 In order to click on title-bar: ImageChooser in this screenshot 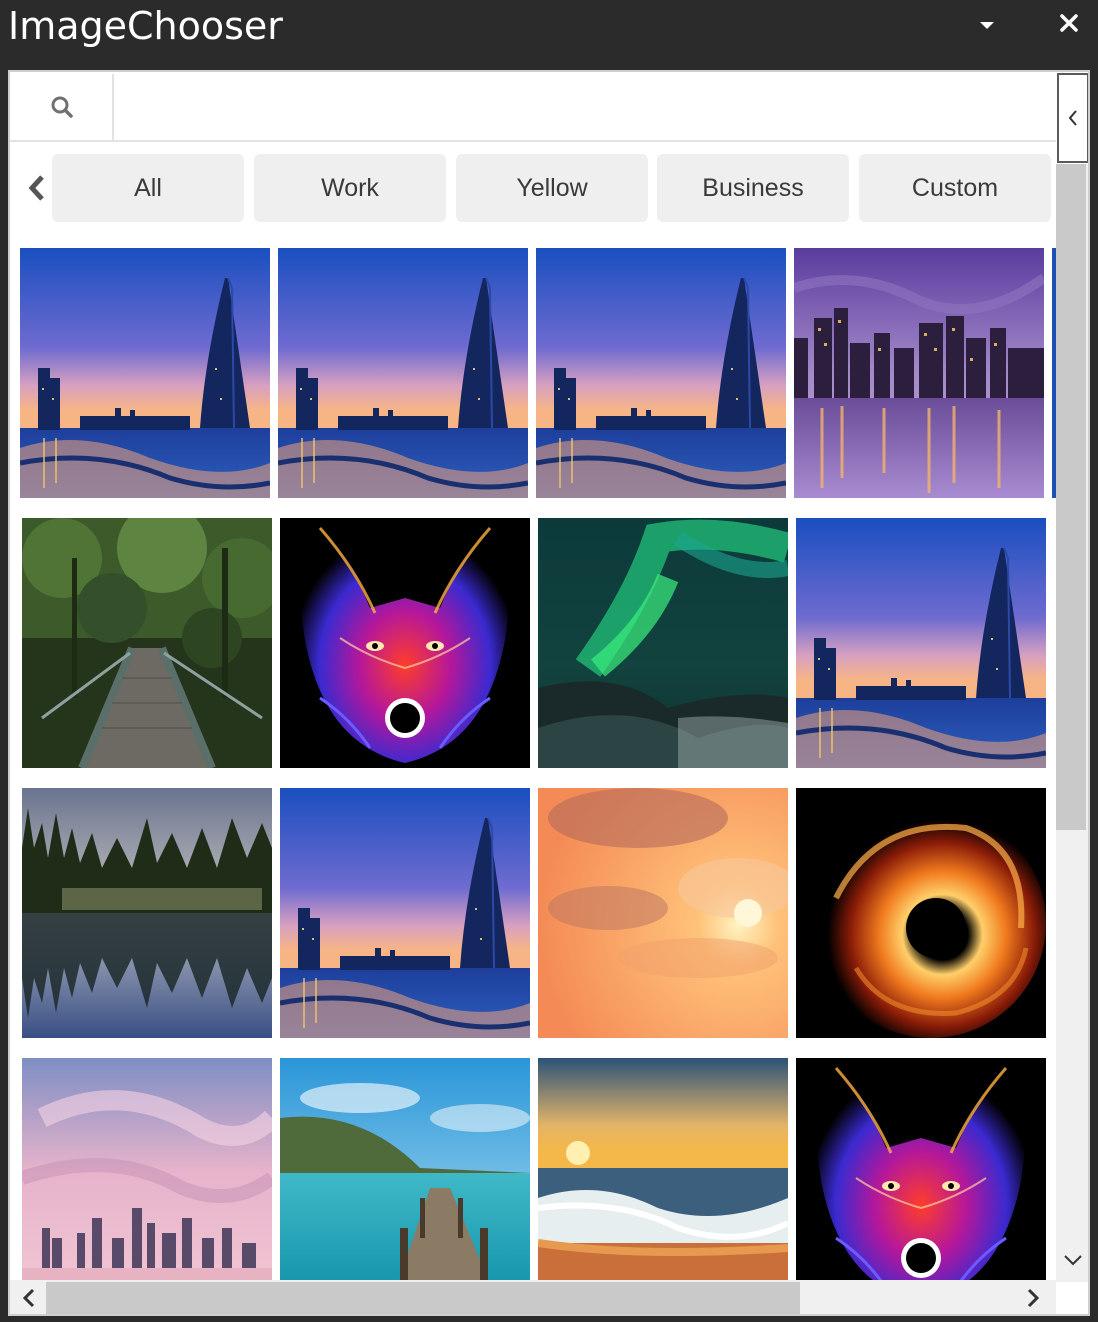, I will do `click(549, 35)`.